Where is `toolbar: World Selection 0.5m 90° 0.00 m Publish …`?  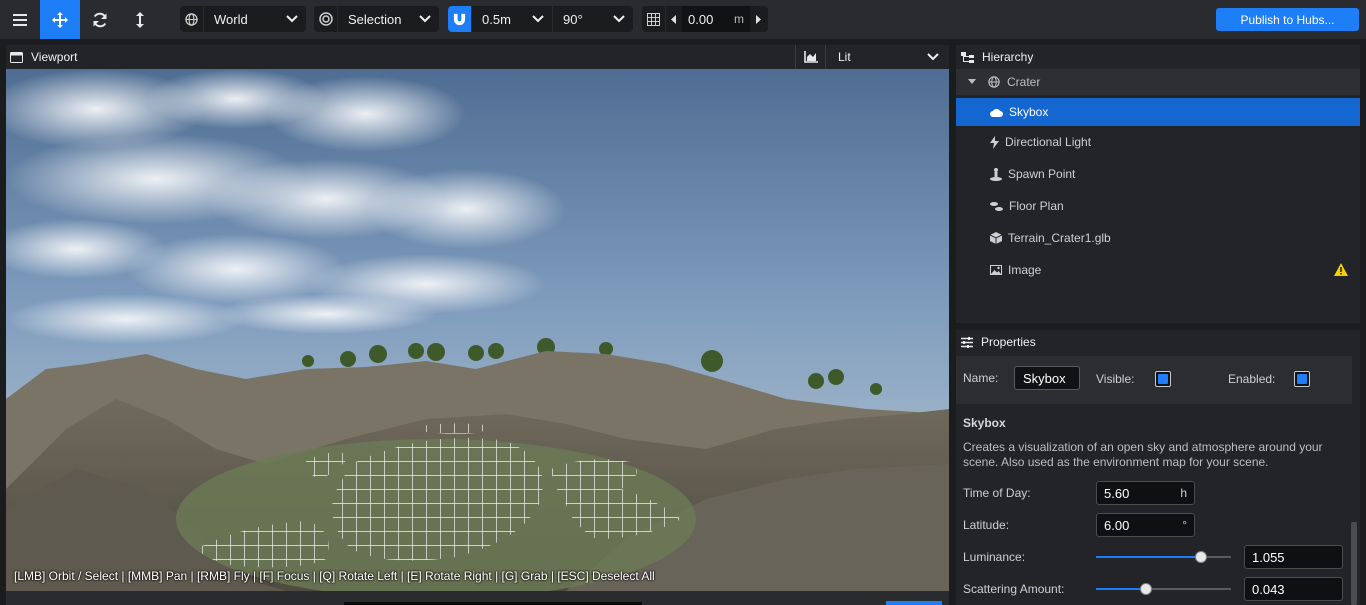
toolbar: World Selection 0.5m 90° 0.00 m Publish … is located at coordinates (683, 19).